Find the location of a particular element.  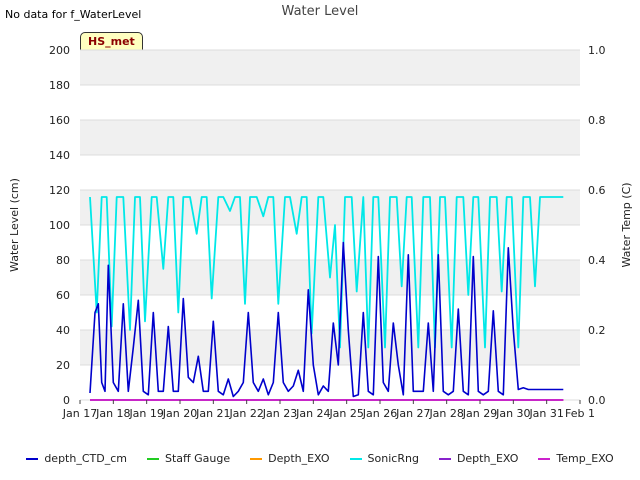

legend-item: Staff Gauge is located at coordinates (188, 458).